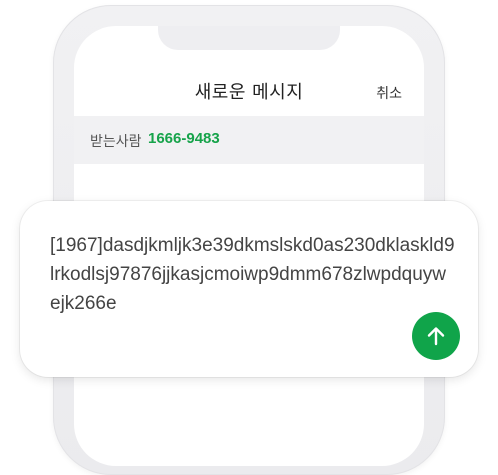 Image resolution: width=498 pixels, height=475 pixels. I want to click on arrow-up-icon, so click(436, 336).